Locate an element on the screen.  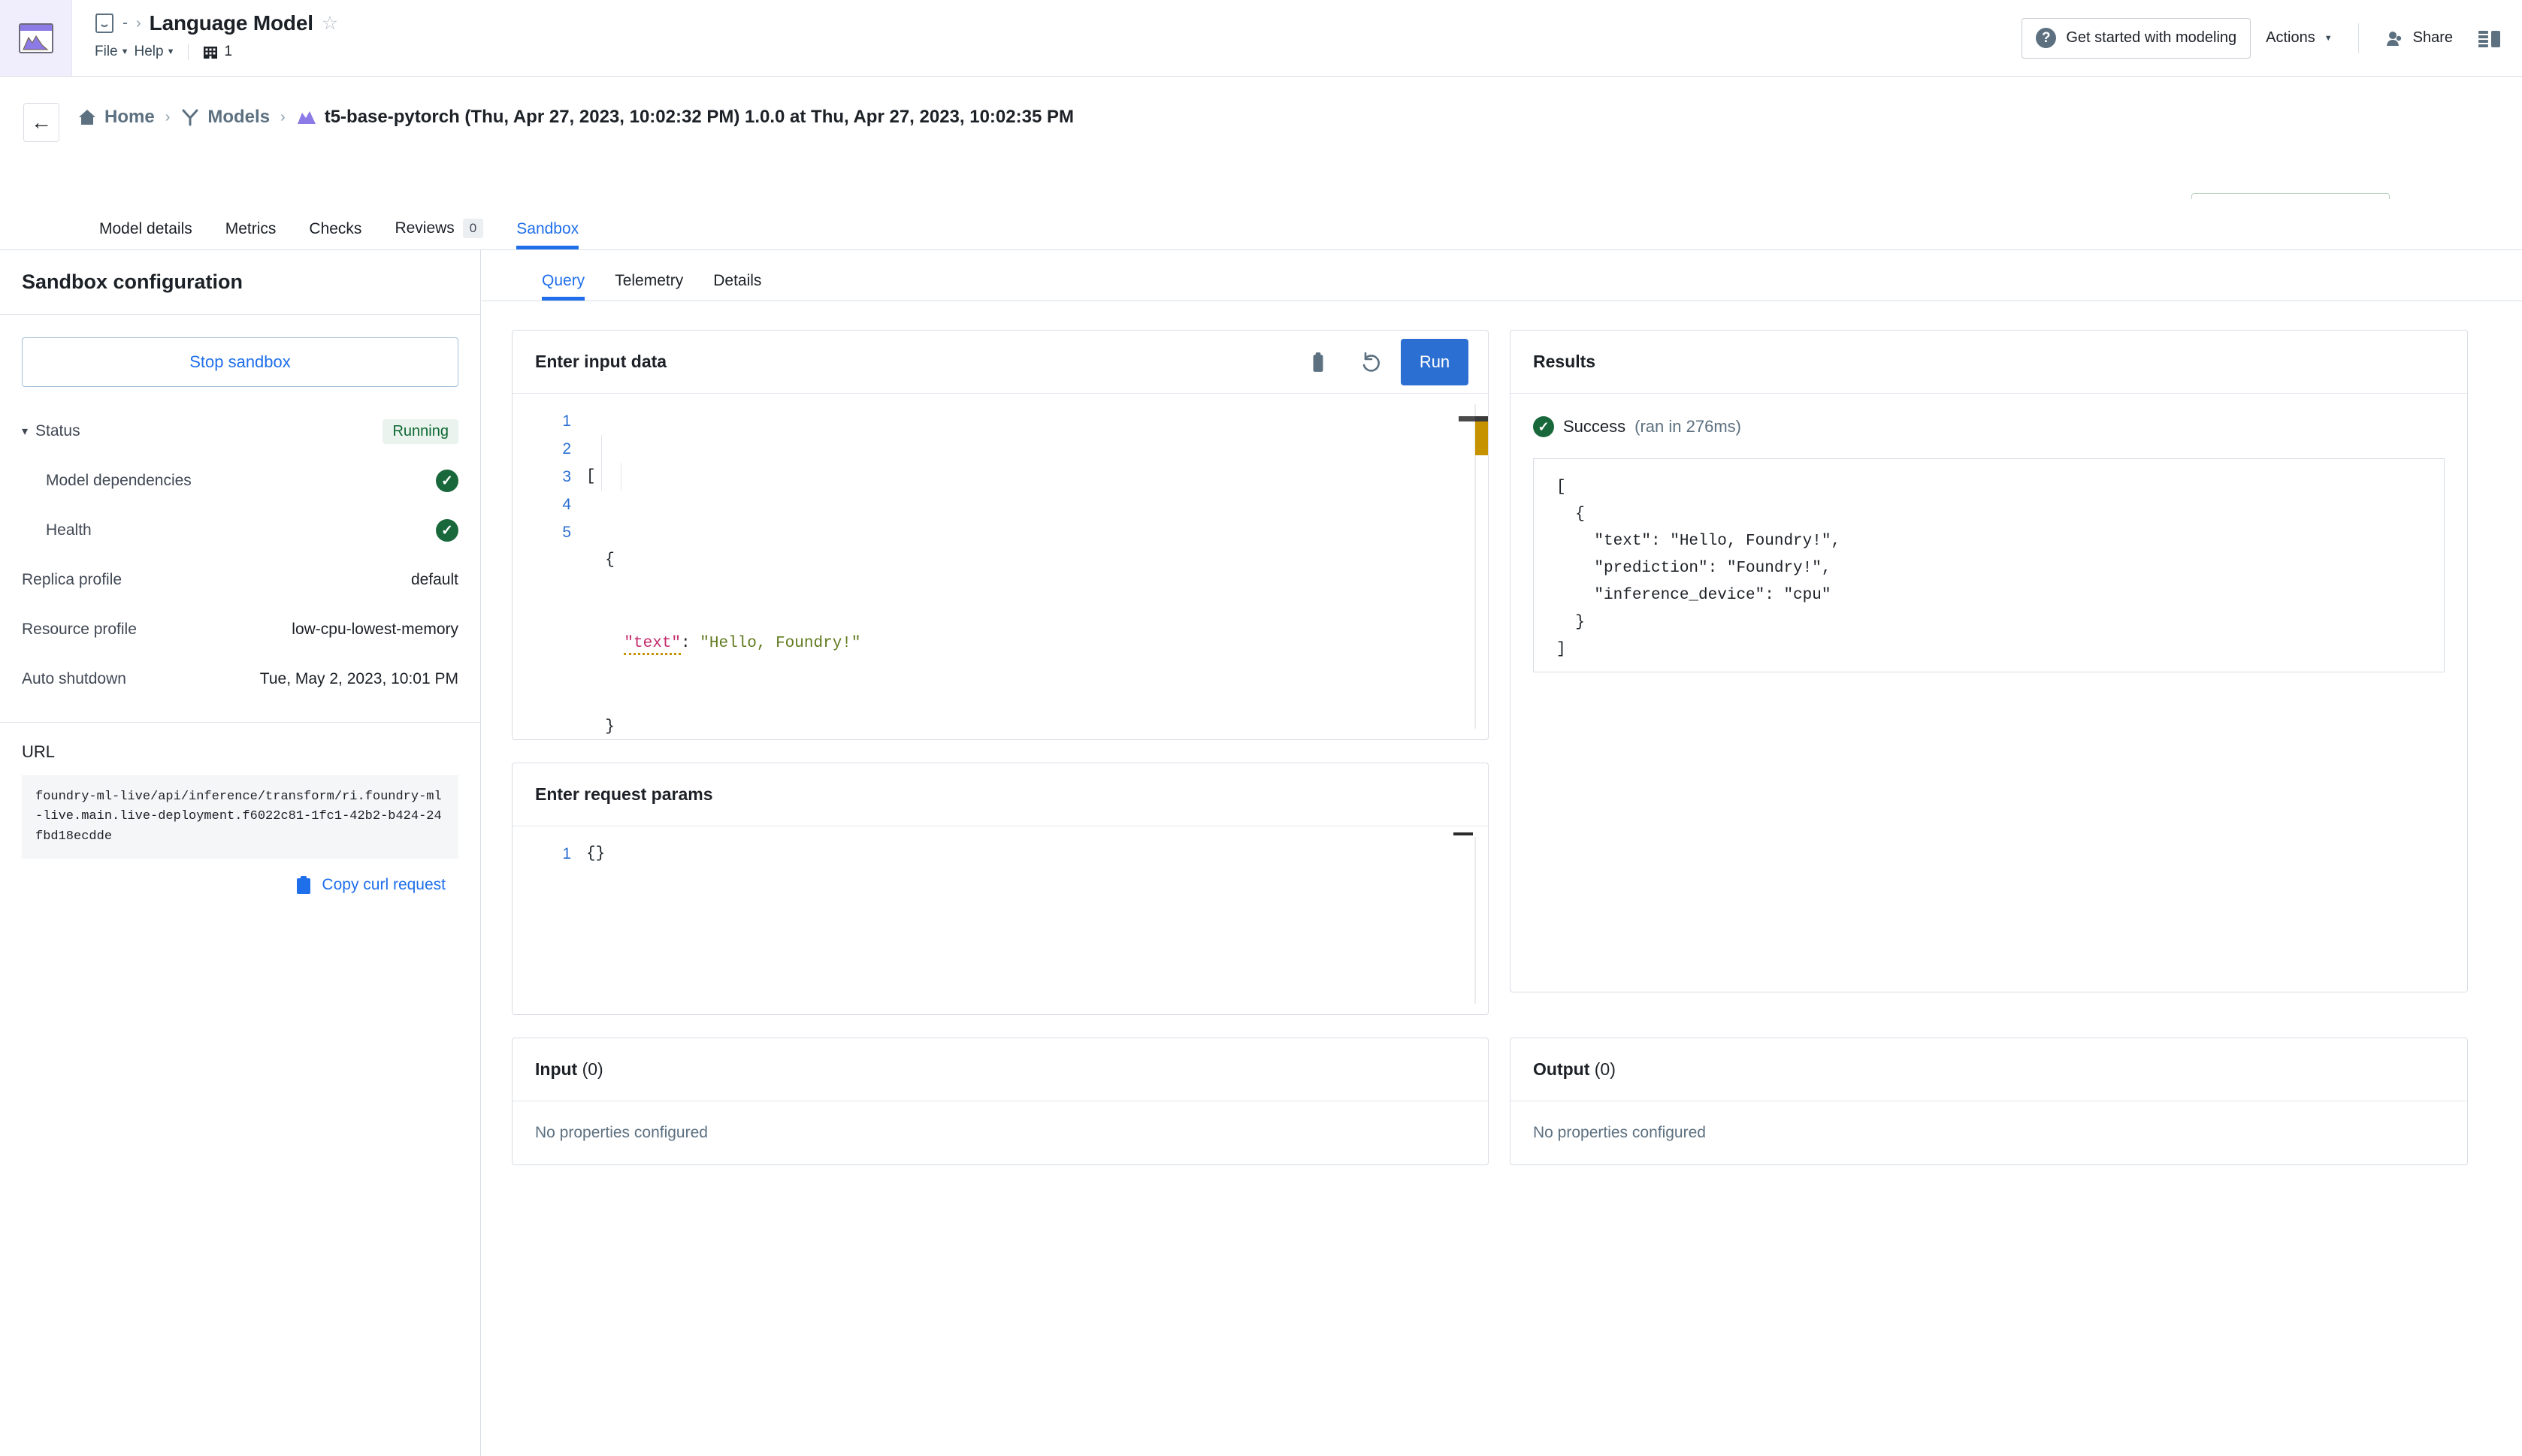
input-data-editor: 1 2 3 4 5 [ { "text": "Hello, Foundry!" is located at coordinates (1000, 566).